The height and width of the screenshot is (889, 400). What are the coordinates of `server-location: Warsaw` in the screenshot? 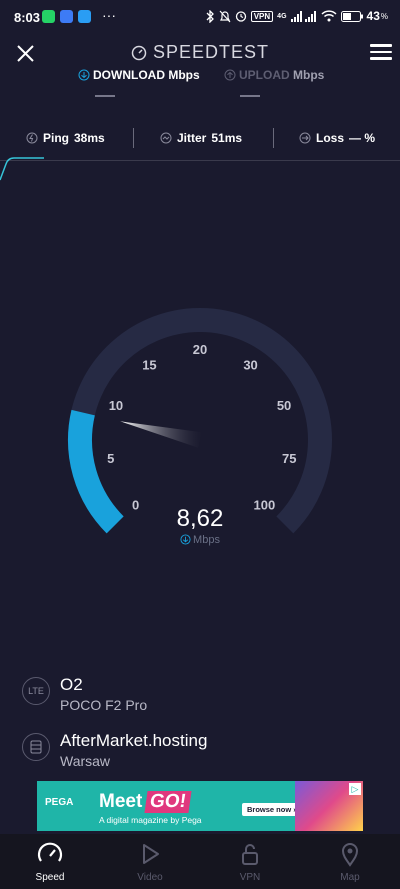 It's located at (85, 761).